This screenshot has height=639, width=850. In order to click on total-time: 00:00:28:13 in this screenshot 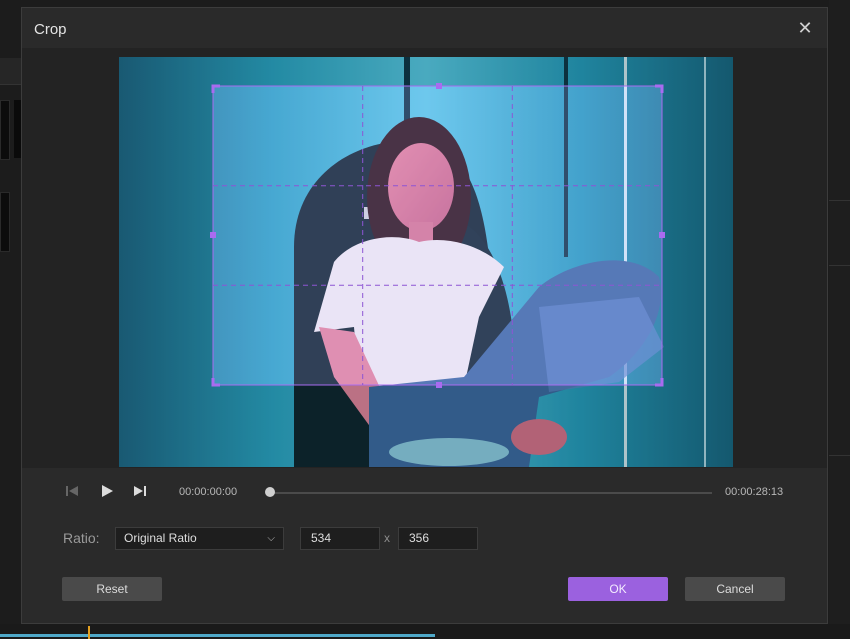, I will do `click(754, 492)`.